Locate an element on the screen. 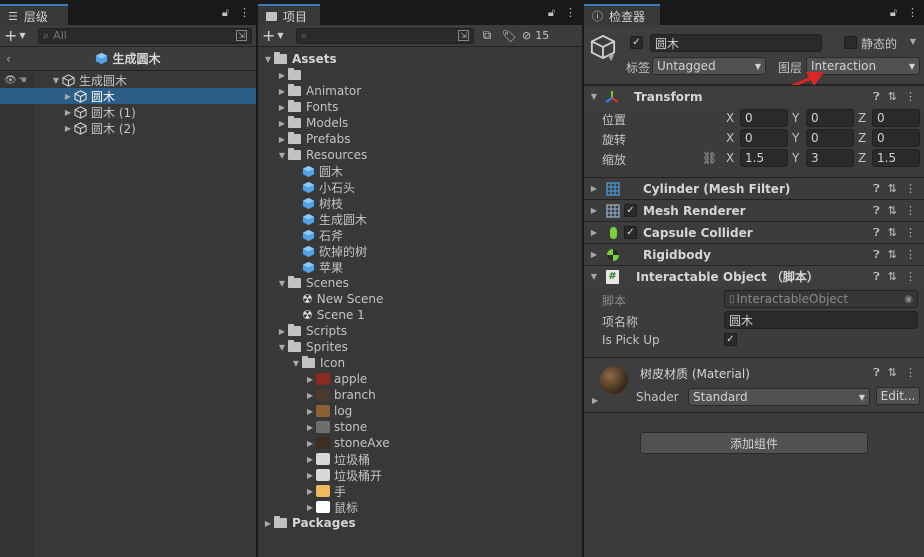 The width and height of the screenshot is (924, 557). project-tree-item: ▶ branch is located at coordinates (420, 395).